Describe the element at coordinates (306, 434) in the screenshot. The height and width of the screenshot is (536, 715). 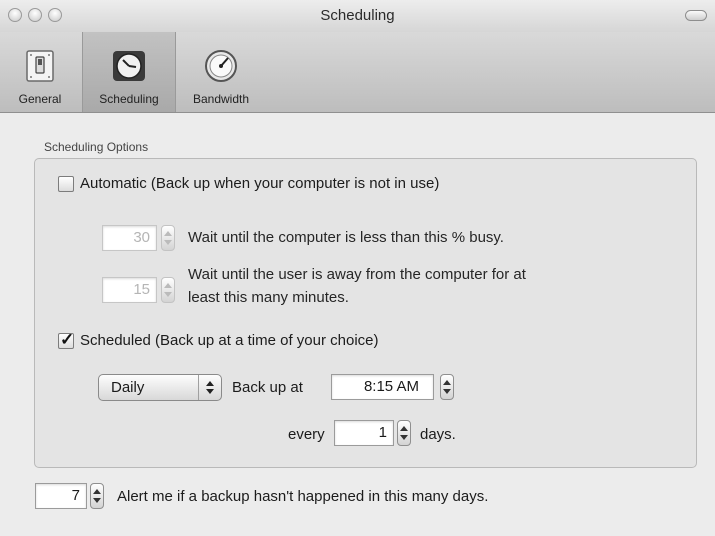
I see `every-label: every` at that location.